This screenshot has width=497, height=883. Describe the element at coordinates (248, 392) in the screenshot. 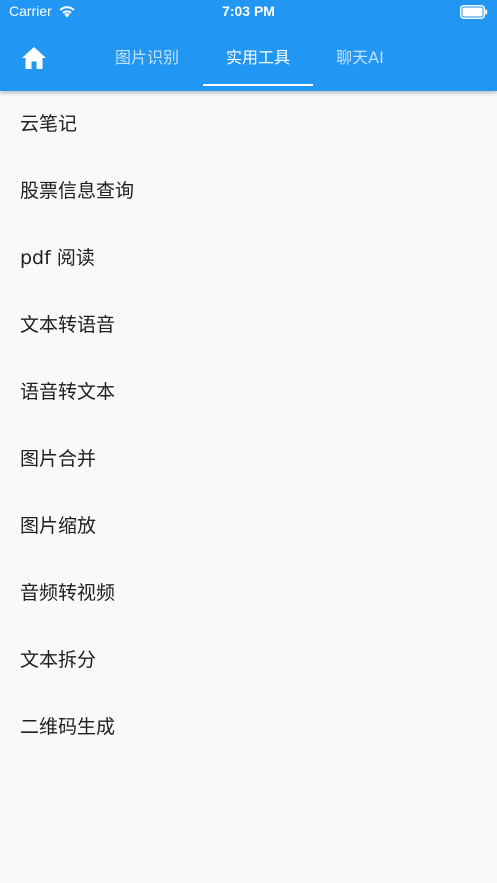

I see `tool-item-speech-to-text: 语音转文本` at that location.